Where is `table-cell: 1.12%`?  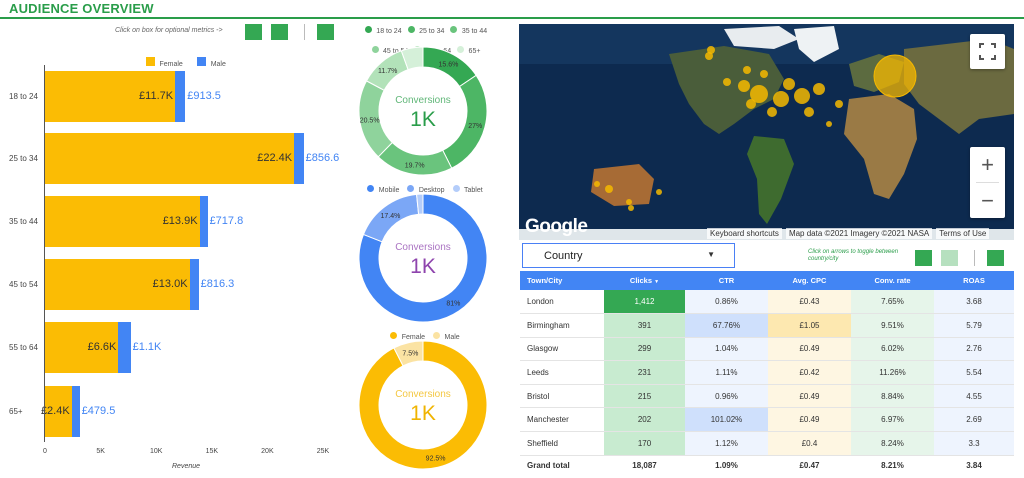 table-cell: 1.12% is located at coordinates (726, 443).